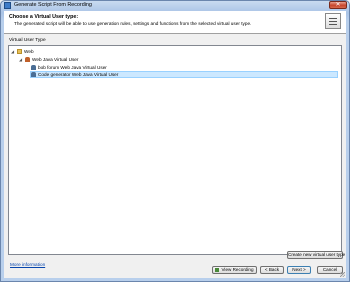  Describe the element at coordinates (217, 269) in the screenshot. I see `view-recording-icon` at that location.